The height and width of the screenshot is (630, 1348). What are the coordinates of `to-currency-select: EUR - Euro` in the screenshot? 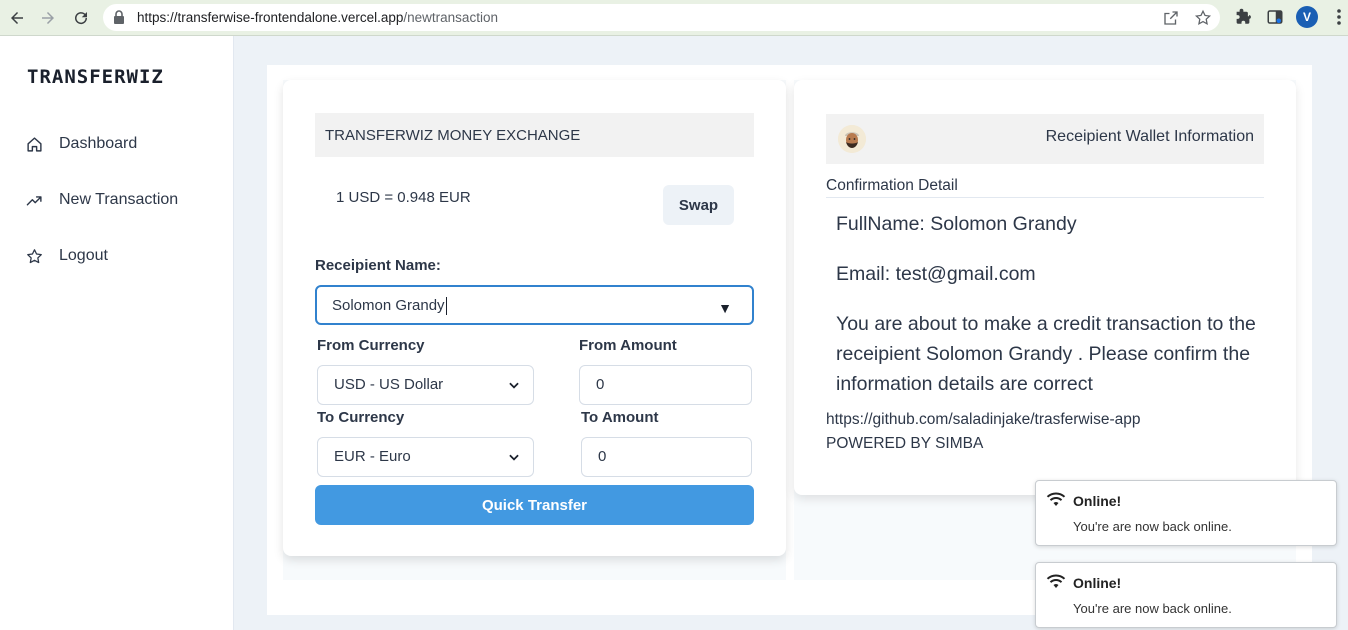 It's located at (425, 457).